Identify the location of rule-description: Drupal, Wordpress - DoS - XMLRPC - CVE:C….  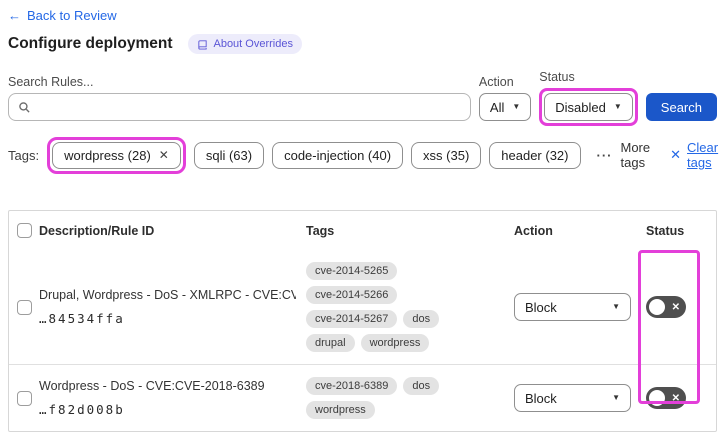
(167, 295).